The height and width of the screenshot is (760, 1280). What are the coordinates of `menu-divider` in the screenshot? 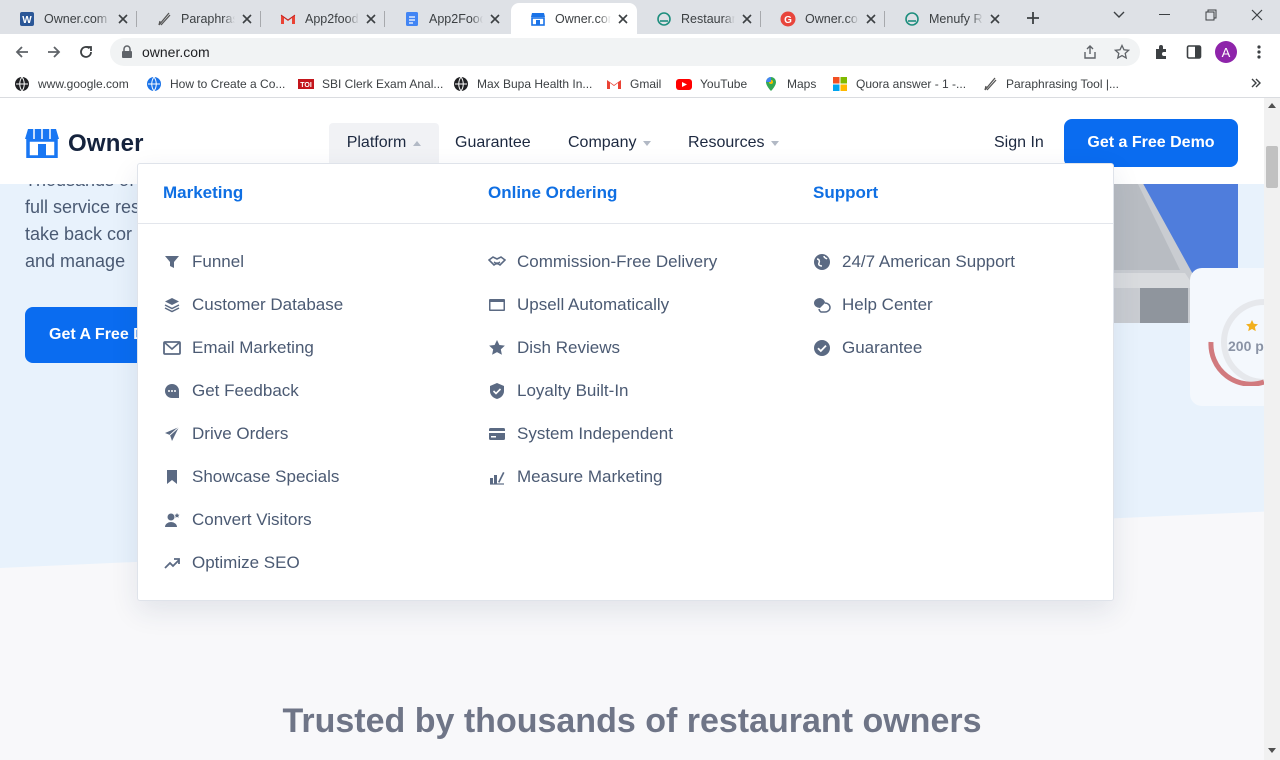 It's located at (625, 223).